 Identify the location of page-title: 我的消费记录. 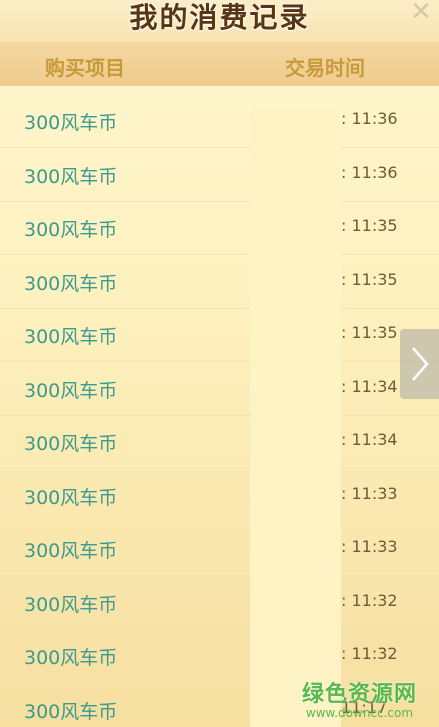
(219, 17).